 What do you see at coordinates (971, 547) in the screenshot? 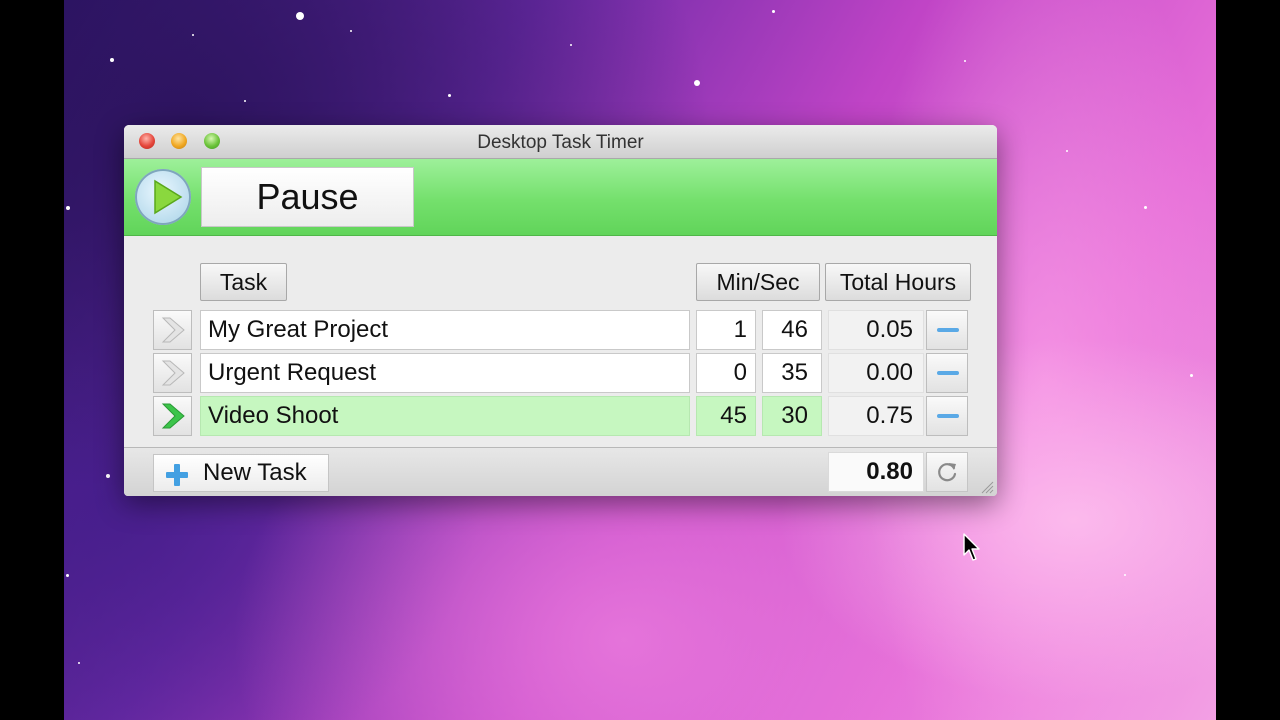
I see `mouse-cursor` at bounding box center [971, 547].